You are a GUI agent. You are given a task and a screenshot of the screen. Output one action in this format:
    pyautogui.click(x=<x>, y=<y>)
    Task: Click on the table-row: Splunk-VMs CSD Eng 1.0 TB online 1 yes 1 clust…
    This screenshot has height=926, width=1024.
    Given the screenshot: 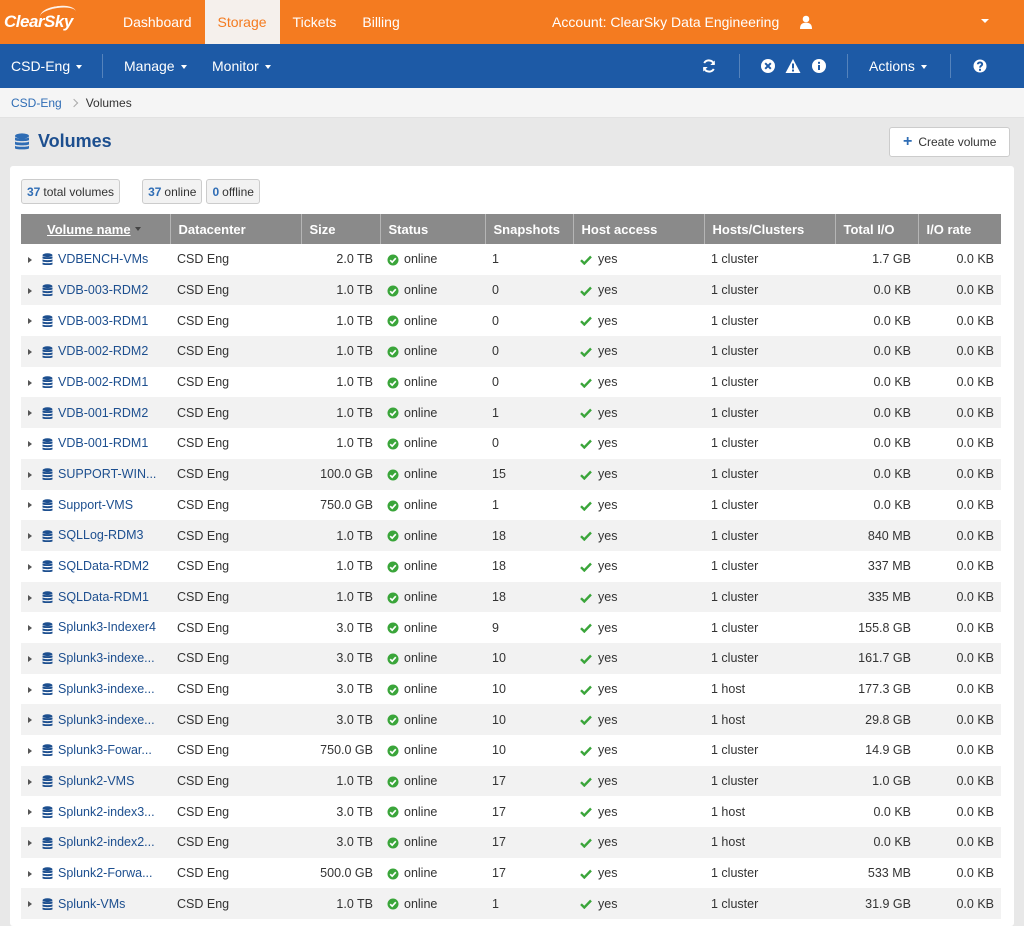 What is the action you would take?
    pyautogui.click(x=511, y=904)
    